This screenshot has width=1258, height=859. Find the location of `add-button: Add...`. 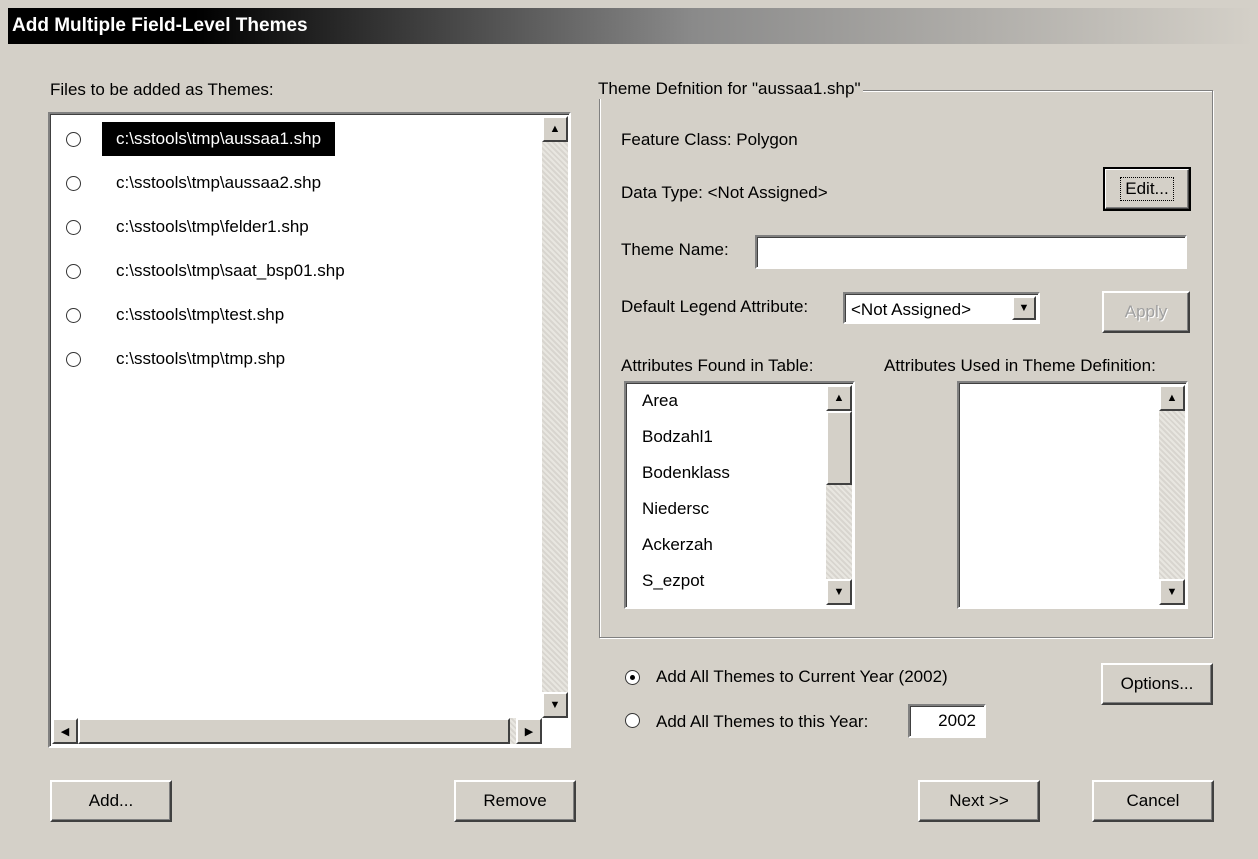

add-button: Add... is located at coordinates (111, 801).